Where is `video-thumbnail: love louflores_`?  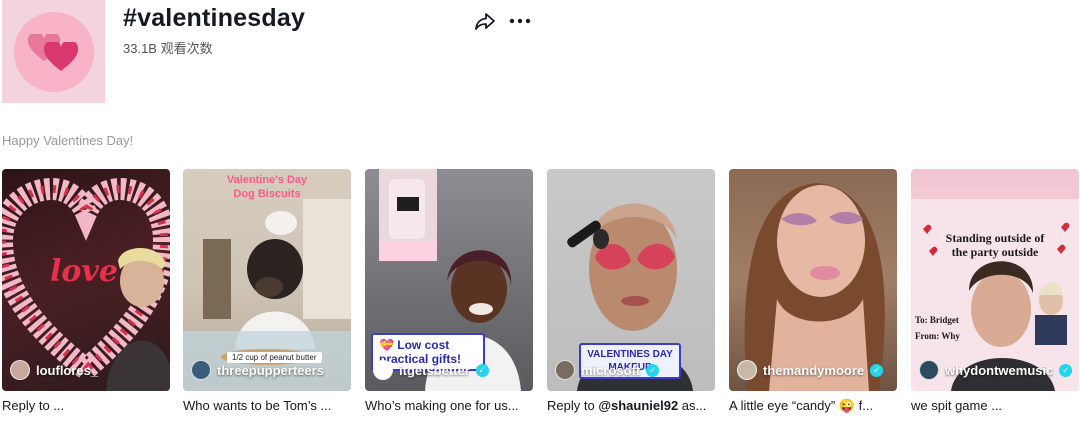 video-thumbnail: love louflores_ is located at coordinates (86, 280).